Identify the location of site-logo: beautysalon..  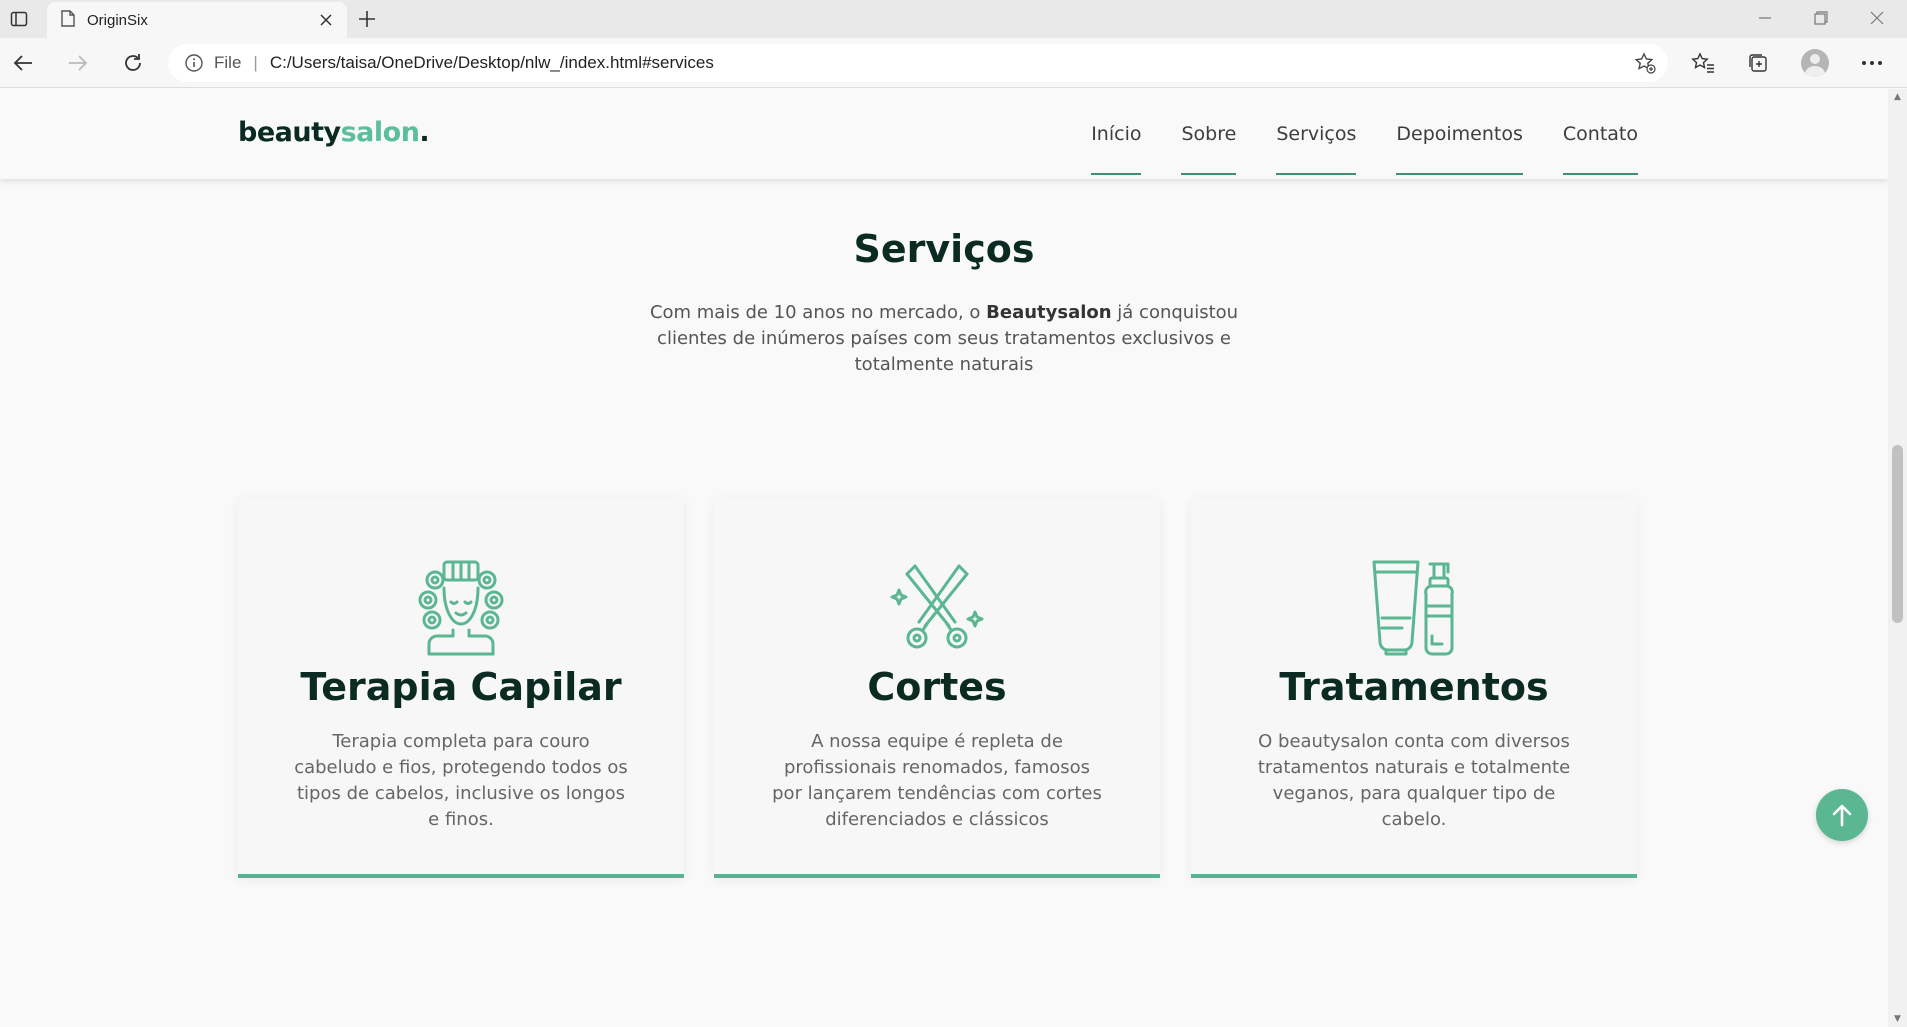
(334, 132).